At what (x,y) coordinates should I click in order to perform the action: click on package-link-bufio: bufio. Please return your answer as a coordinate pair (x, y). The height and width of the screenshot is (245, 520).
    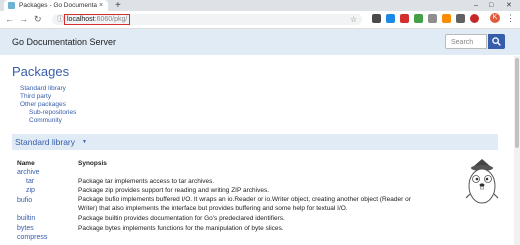
    Looking at the image, I should click on (24, 200).